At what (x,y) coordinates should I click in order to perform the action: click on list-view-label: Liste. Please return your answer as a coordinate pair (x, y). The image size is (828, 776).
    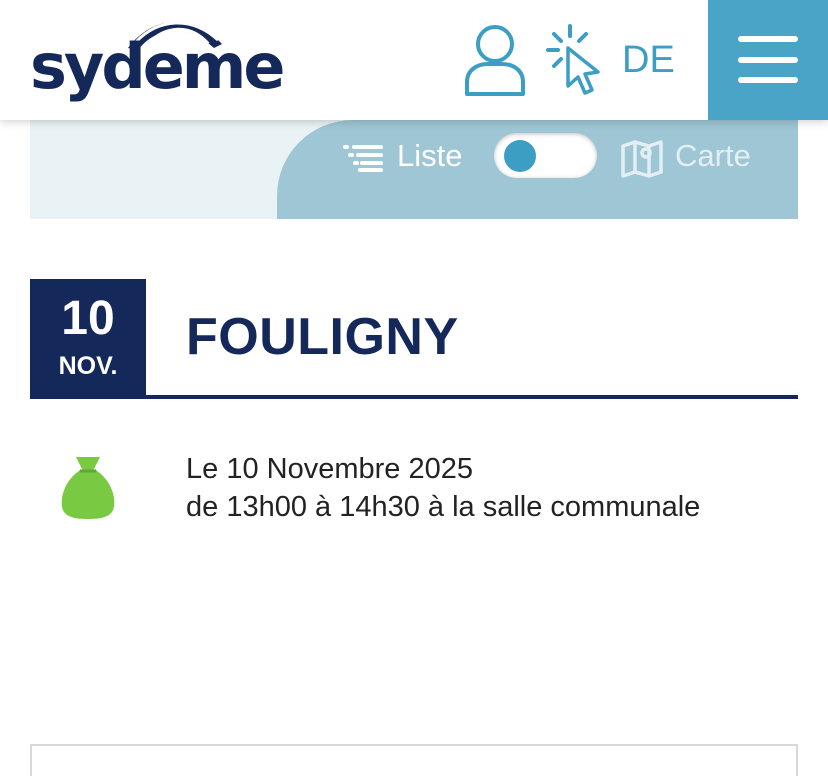
    Looking at the image, I should click on (429, 156).